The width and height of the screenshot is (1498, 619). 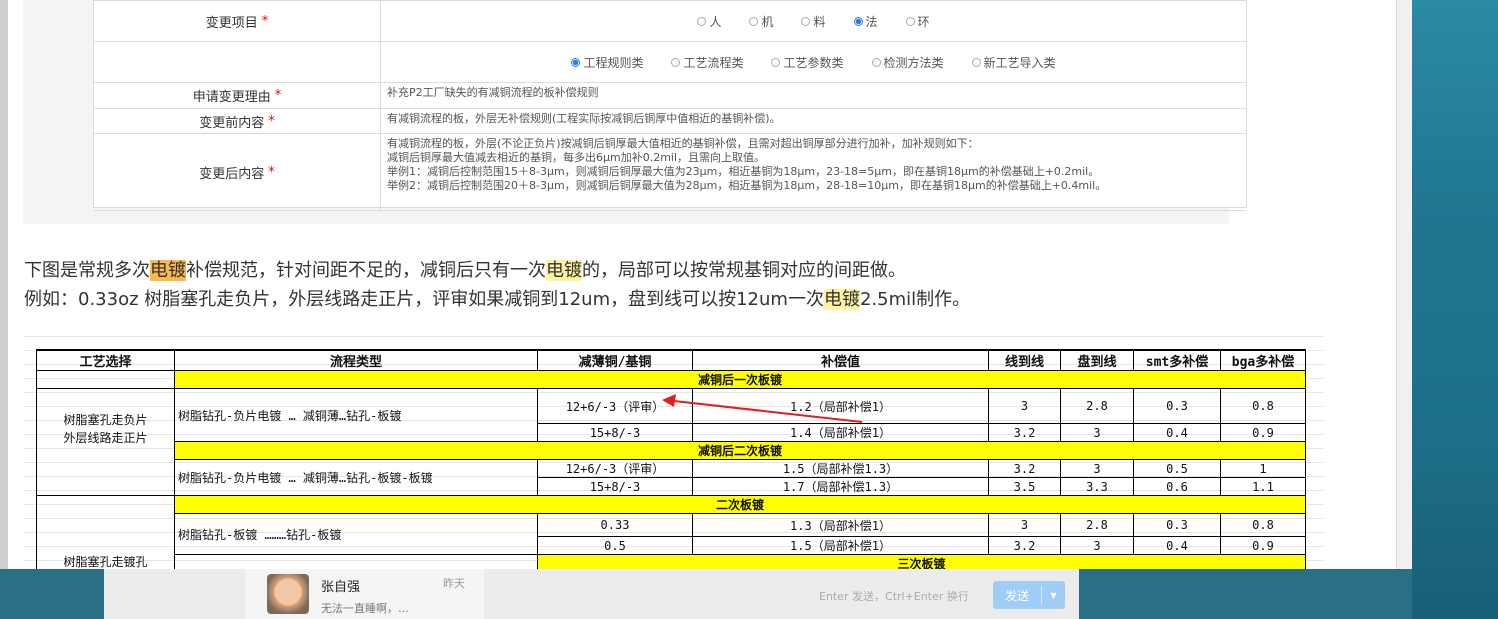 I want to click on radio-label: 料, so click(x=819, y=21).